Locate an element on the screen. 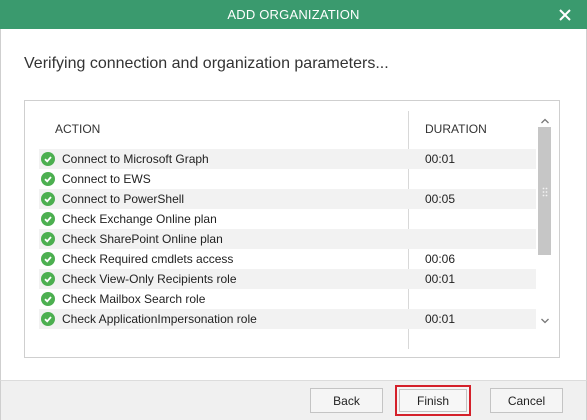  close-icon is located at coordinates (564, 14).